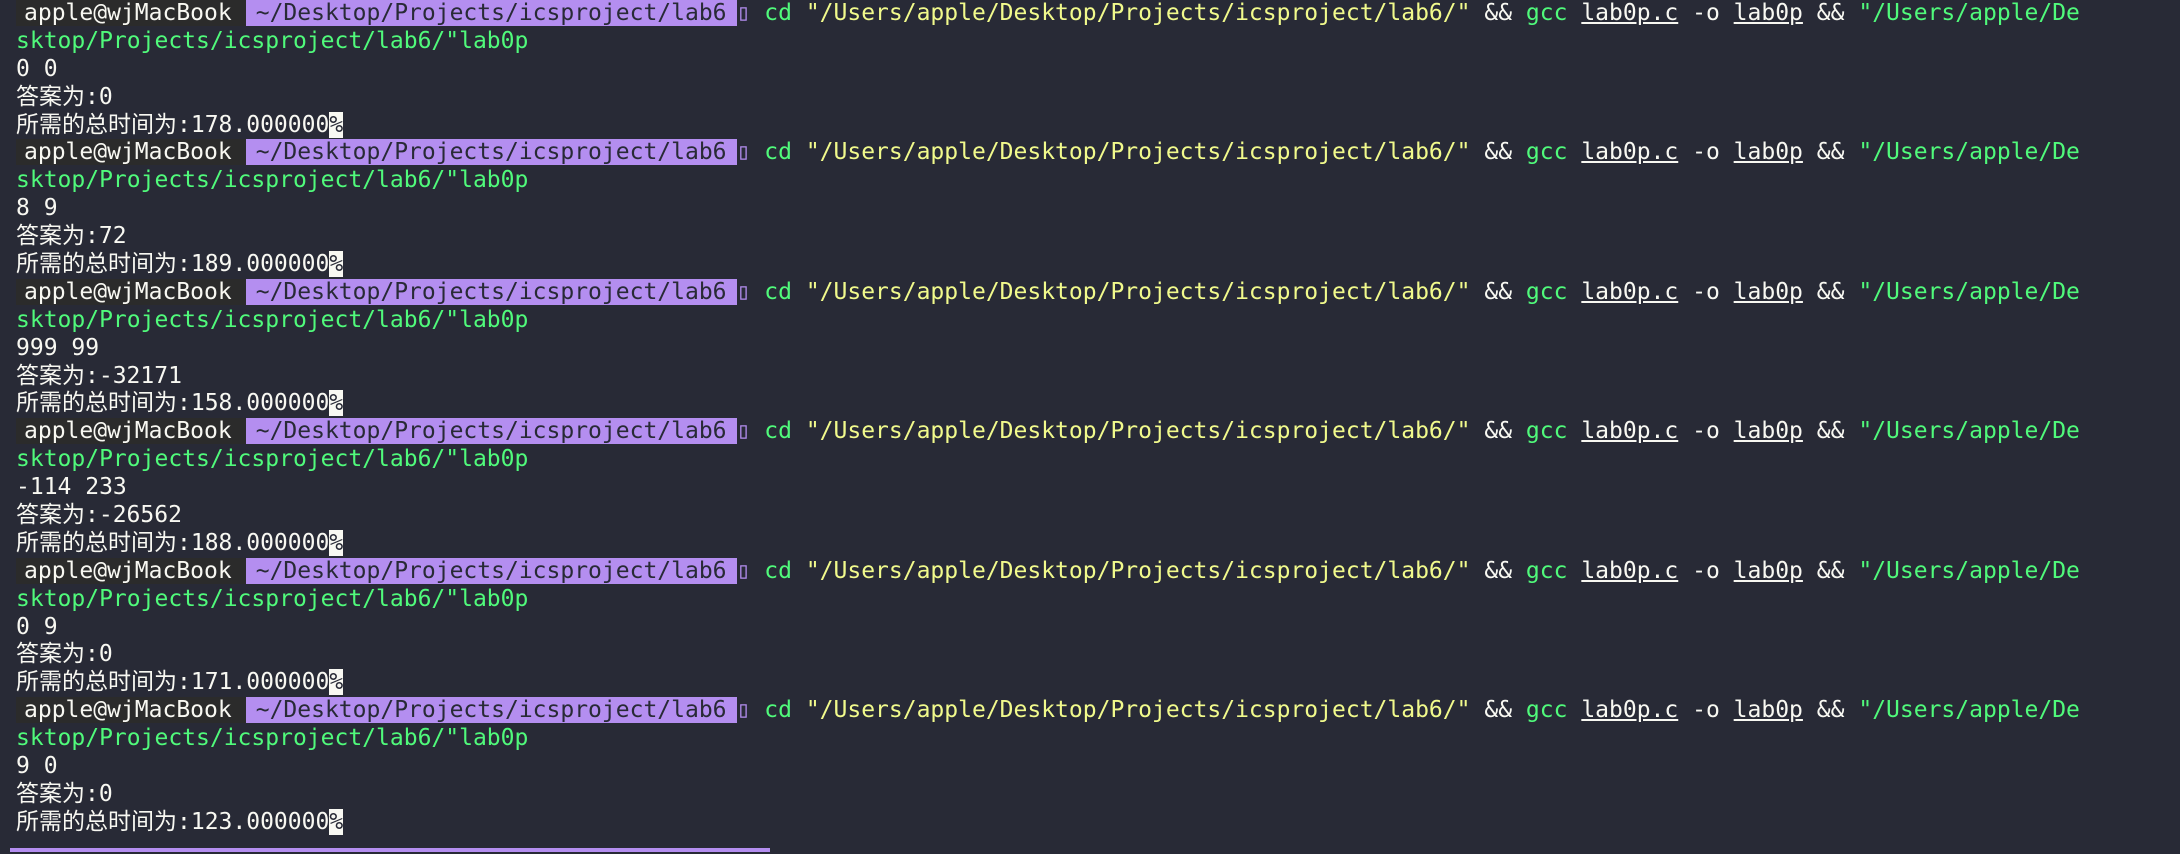  I want to click on program-time-line: 所需的总时间为:123.000000%, so click(1098, 822).